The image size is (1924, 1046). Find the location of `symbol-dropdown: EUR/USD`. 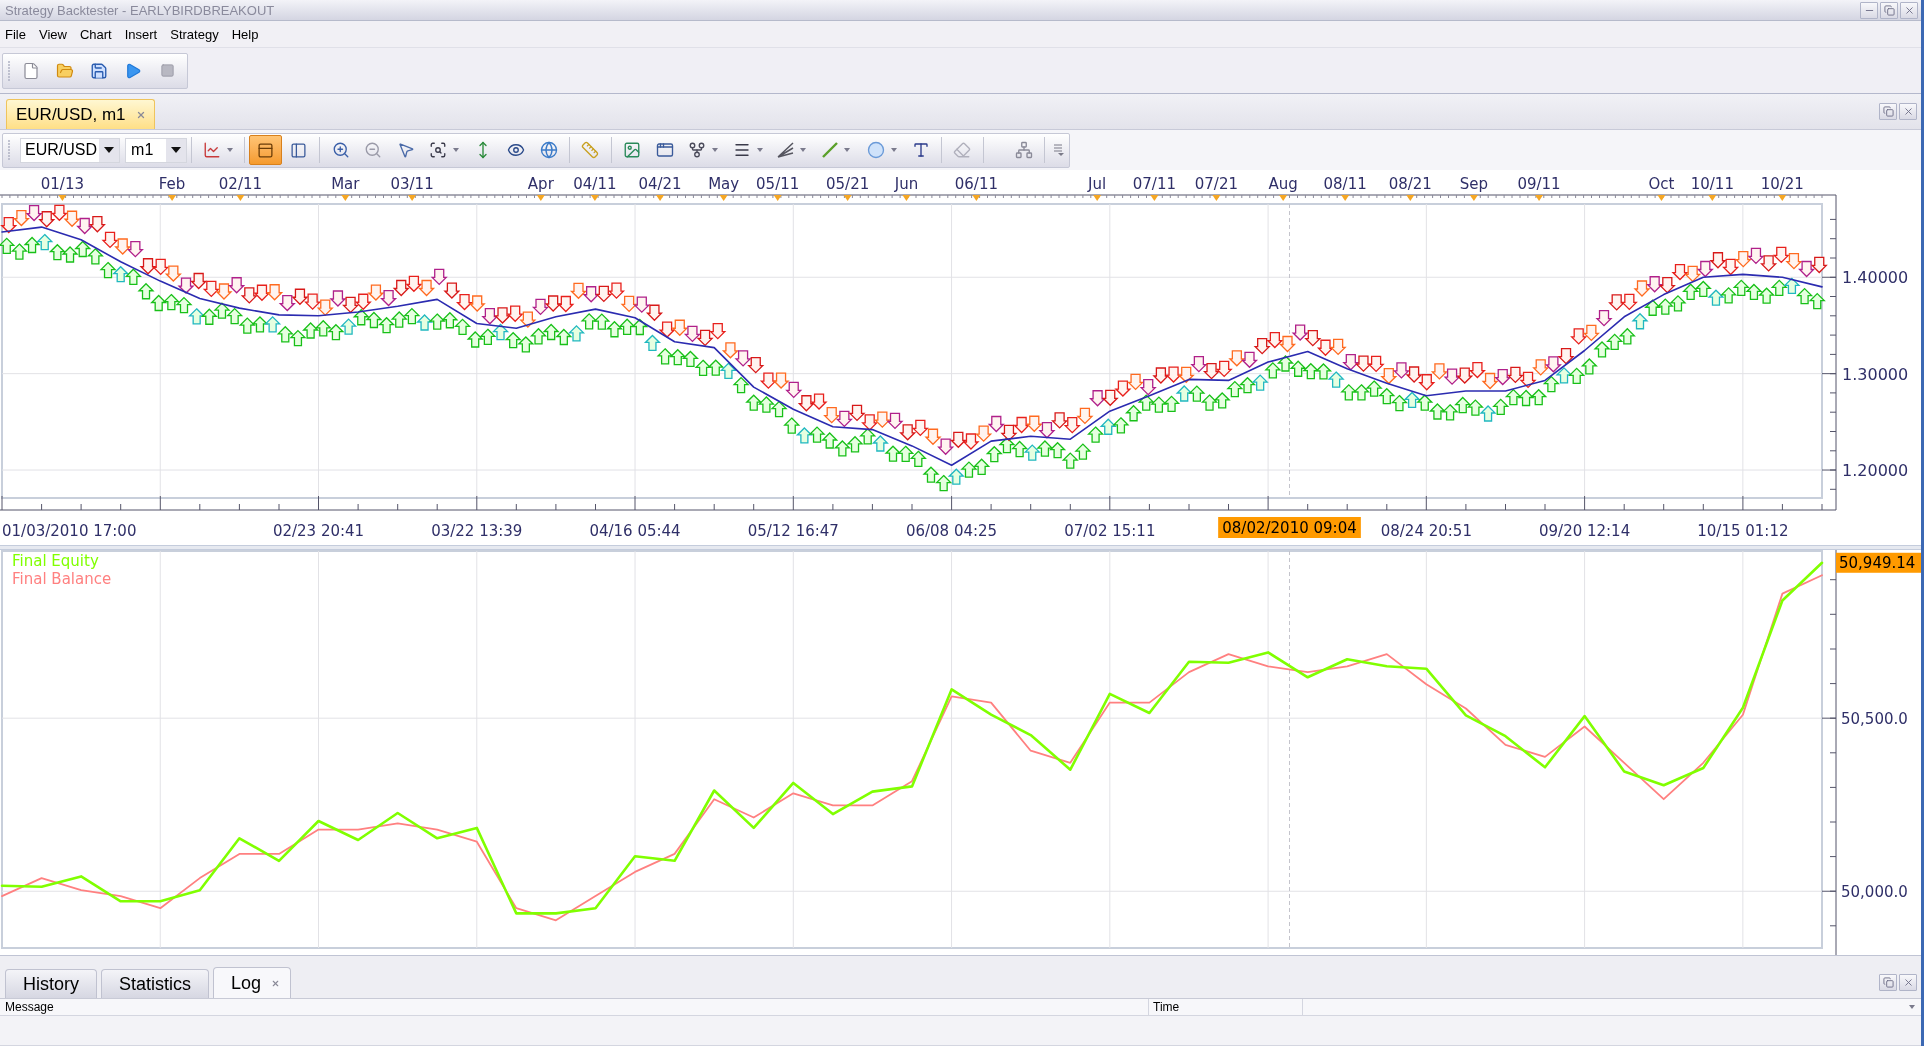

symbol-dropdown: EUR/USD is located at coordinates (70, 150).